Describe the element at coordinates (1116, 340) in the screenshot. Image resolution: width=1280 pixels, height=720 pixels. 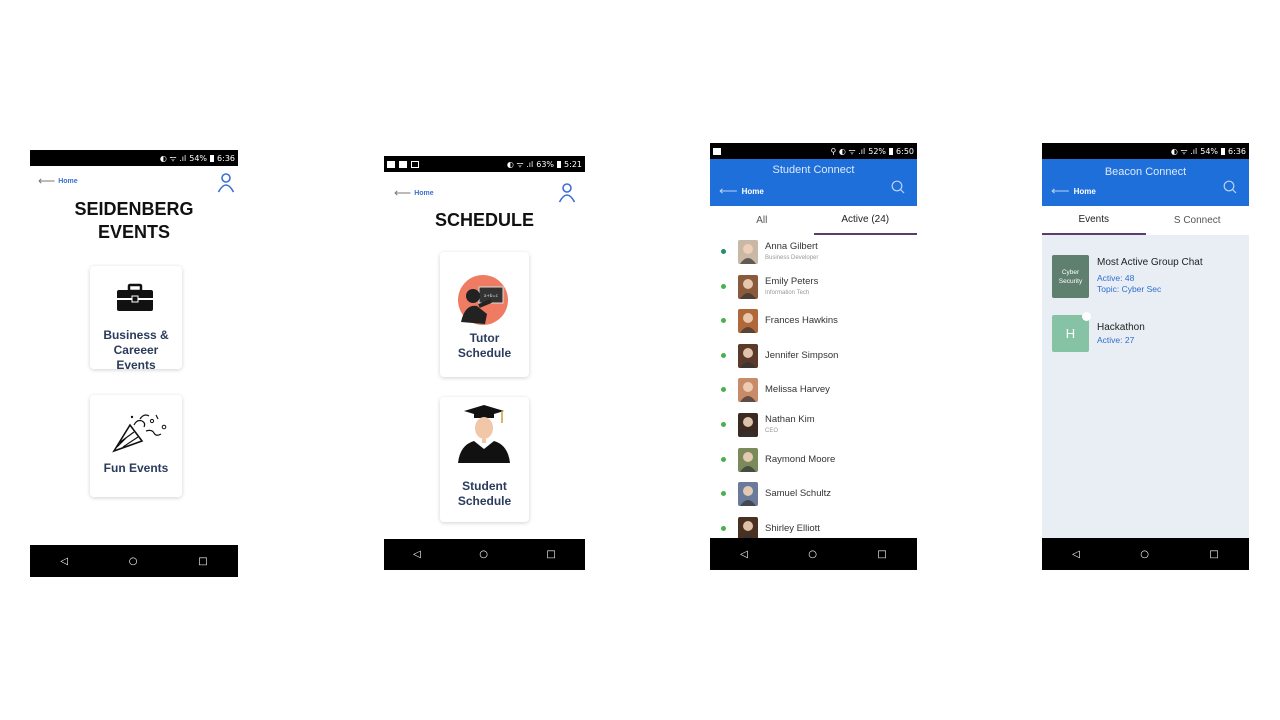
I see `event-active-count: Active: 27` at that location.